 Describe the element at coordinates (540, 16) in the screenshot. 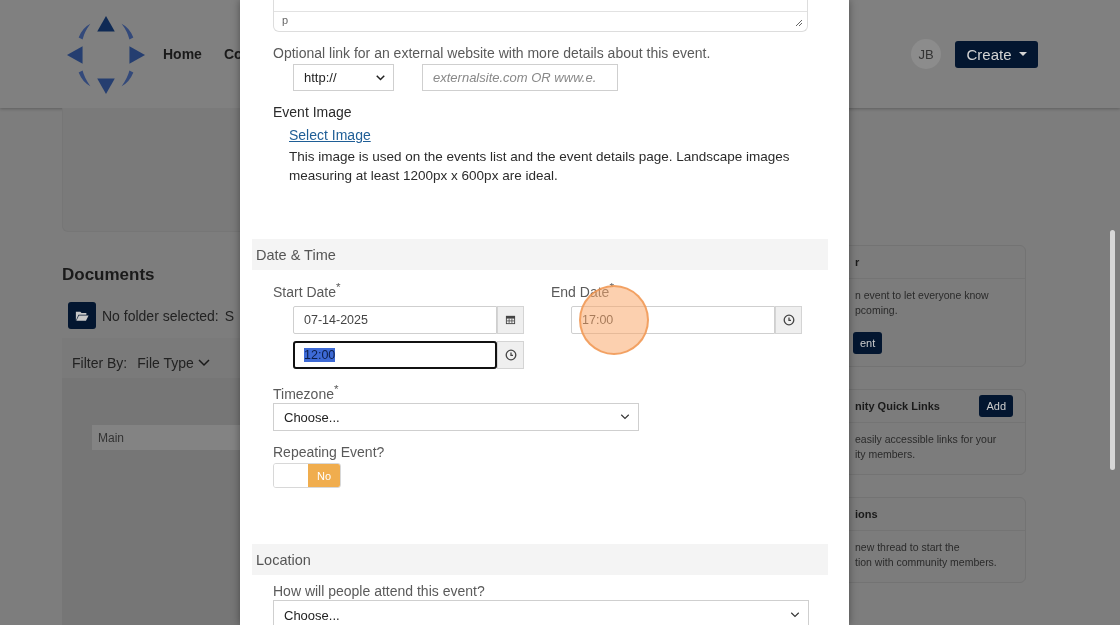

I see `text-editor: p` at that location.